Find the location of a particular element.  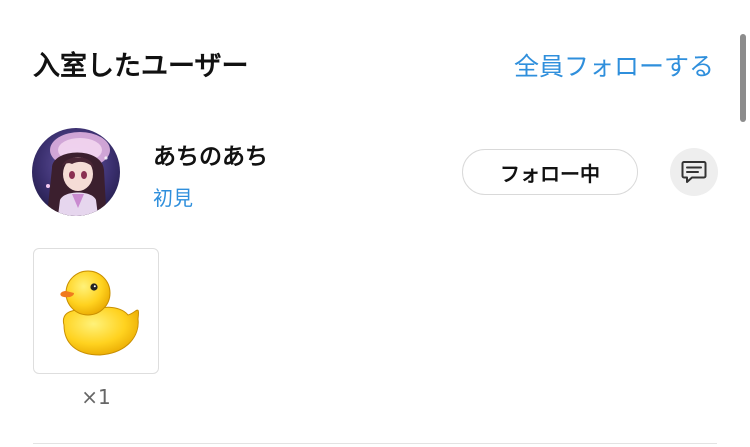

following-button-label: フォロー中 is located at coordinates (550, 173).